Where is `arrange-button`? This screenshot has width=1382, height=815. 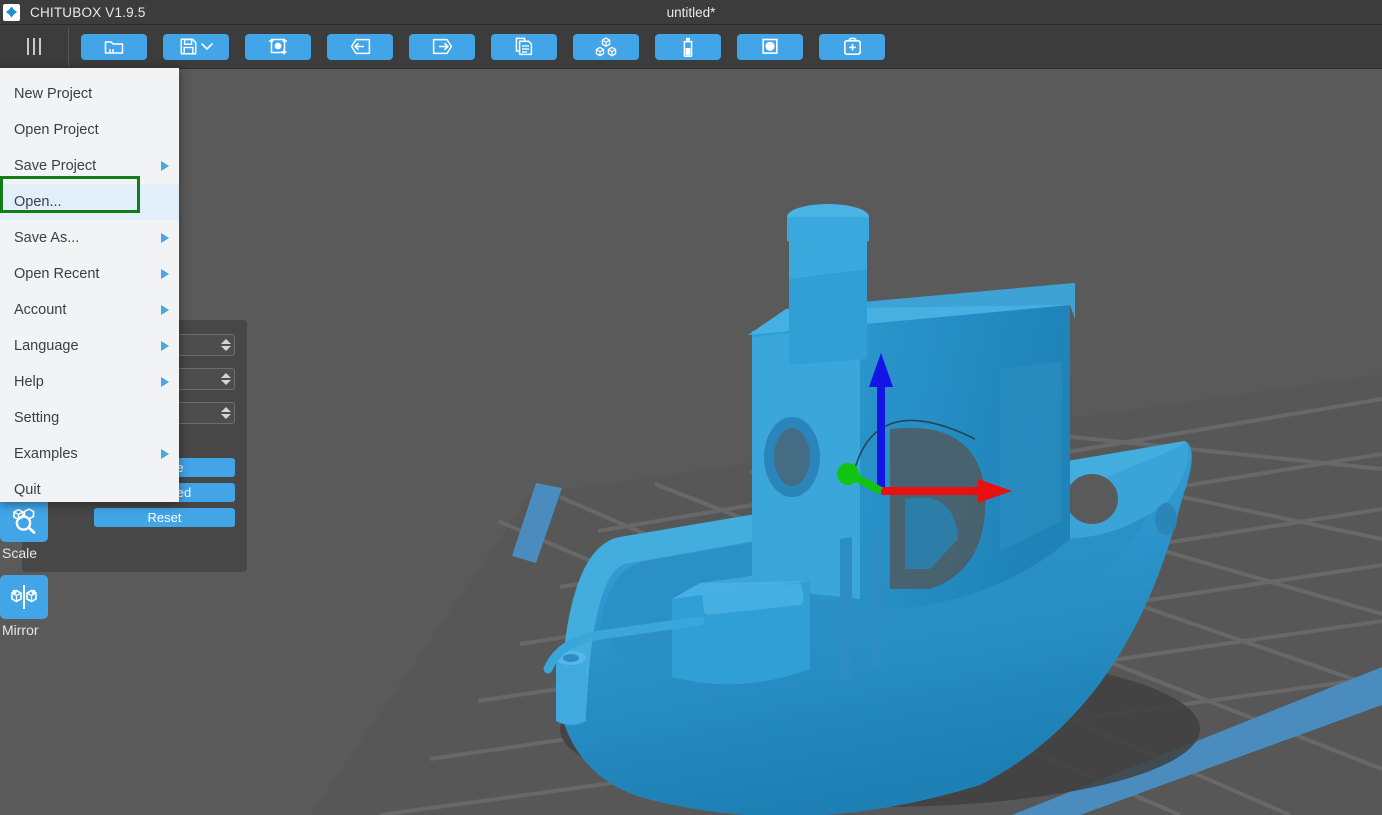 arrange-button is located at coordinates (606, 46).